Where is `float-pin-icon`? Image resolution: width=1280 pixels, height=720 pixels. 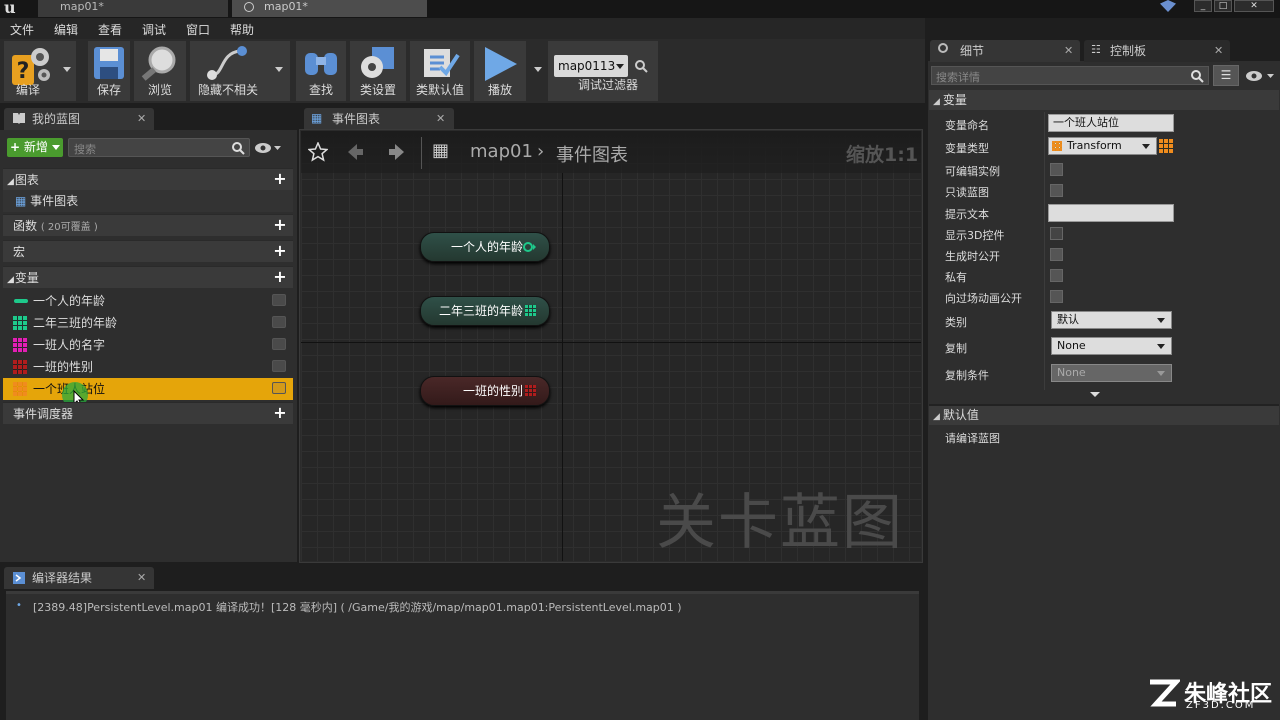
float-pin-icon is located at coordinates (529, 247).